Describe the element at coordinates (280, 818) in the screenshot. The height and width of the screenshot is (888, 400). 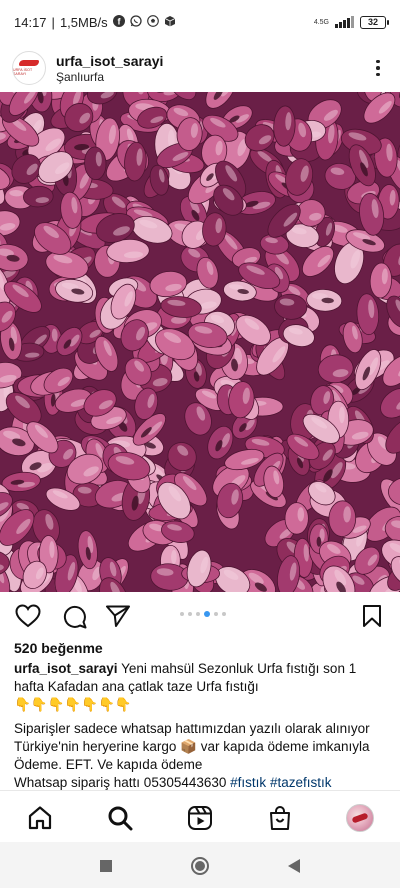
I see `shop-icon` at that location.